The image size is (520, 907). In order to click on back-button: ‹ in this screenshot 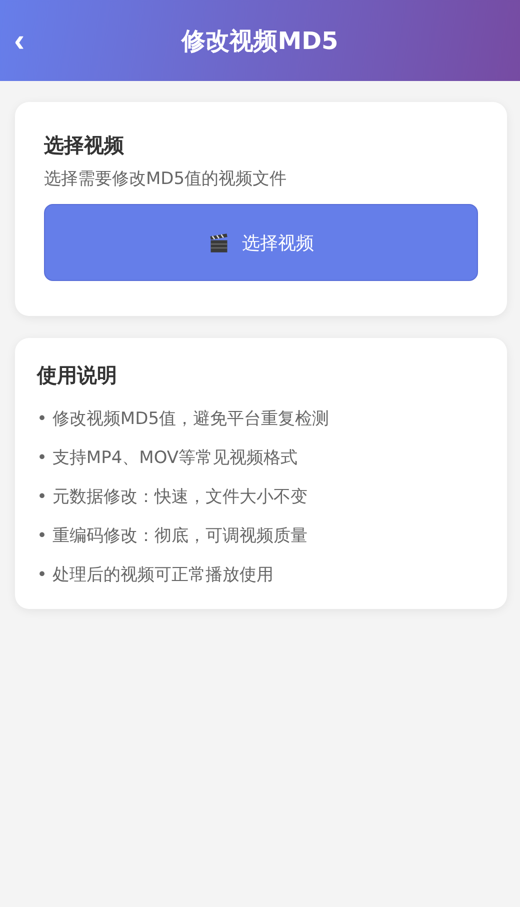, I will do `click(19, 40)`.